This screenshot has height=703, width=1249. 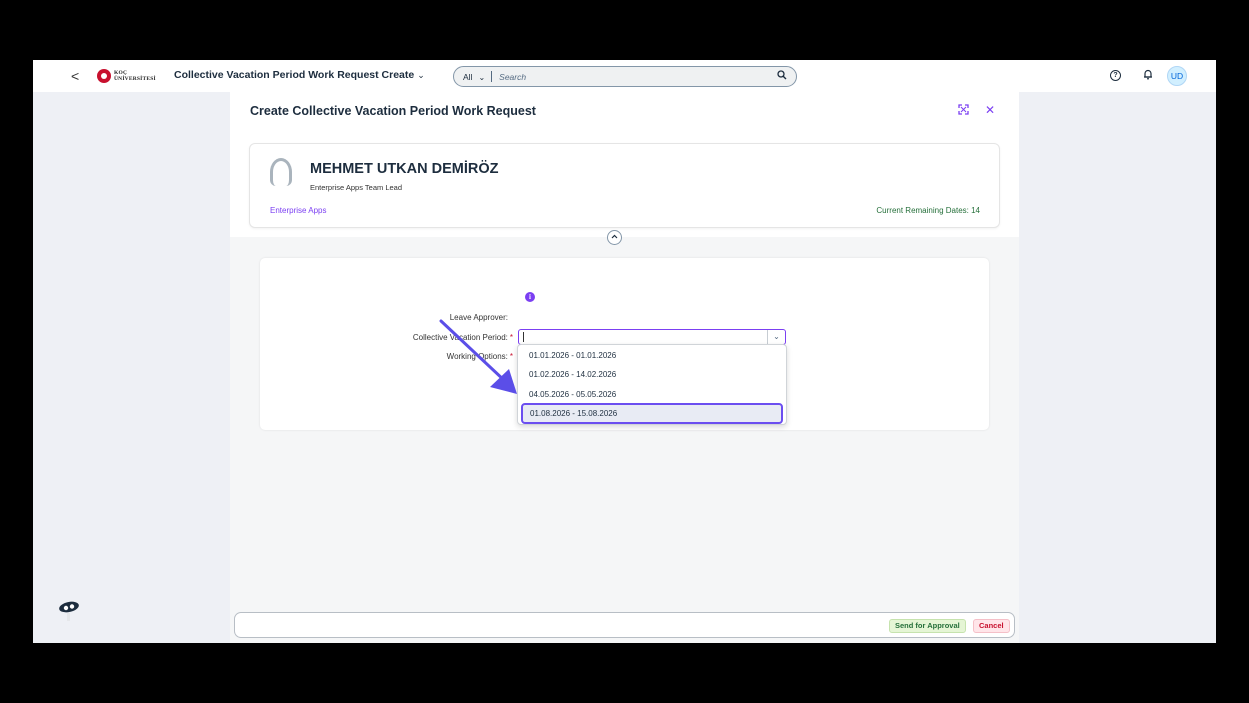 What do you see at coordinates (652, 374) in the screenshot?
I see `period-option-2: 01.02.2026 - 14.02.2026` at bounding box center [652, 374].